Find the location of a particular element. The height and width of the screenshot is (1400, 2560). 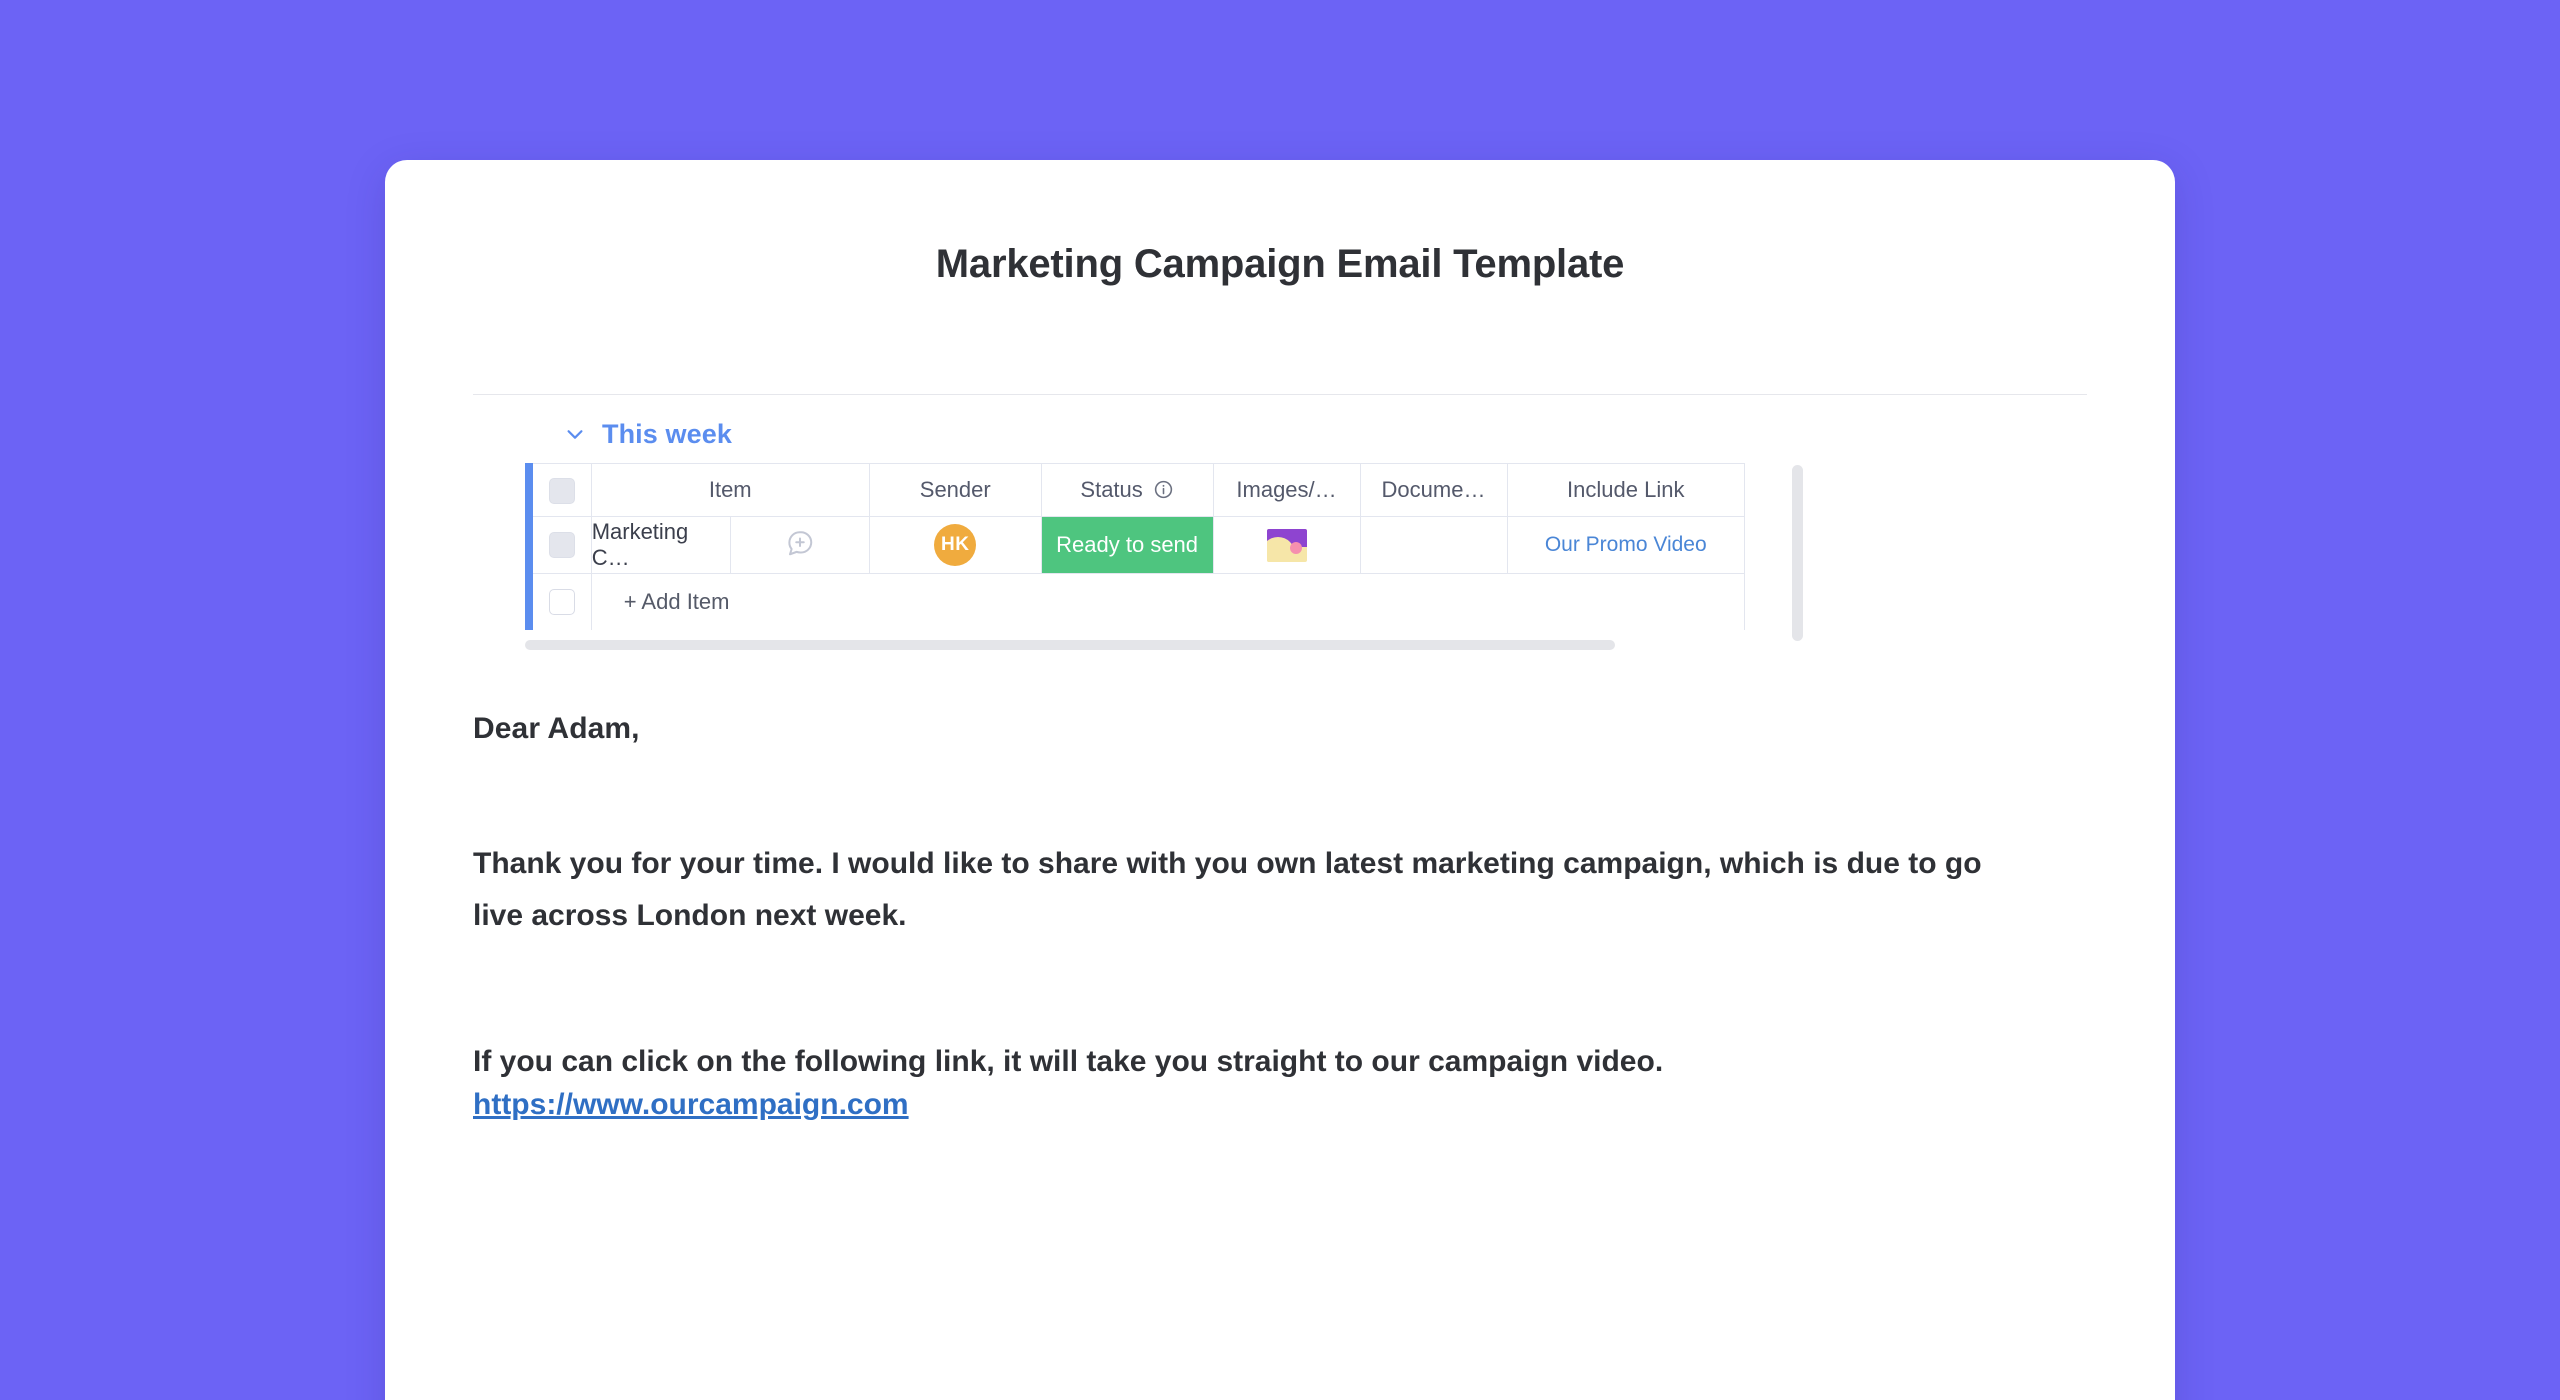

select-all-checkbox is located at coordinates (561, 490).